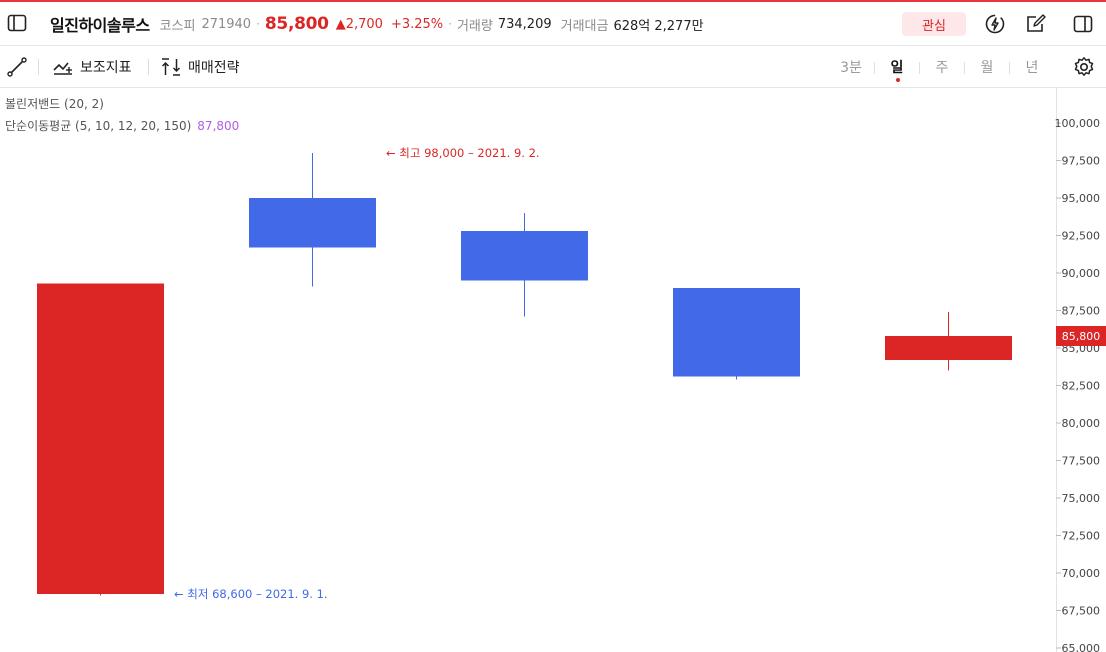 This screenshot has height=652, width=1106. I want to click on sidebar-toggle-icon, so click(17, 23).